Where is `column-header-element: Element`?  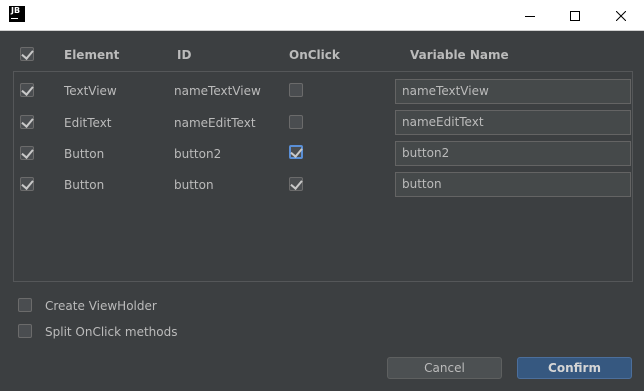
column-header-element: Element is located at coordinates (92, 55).